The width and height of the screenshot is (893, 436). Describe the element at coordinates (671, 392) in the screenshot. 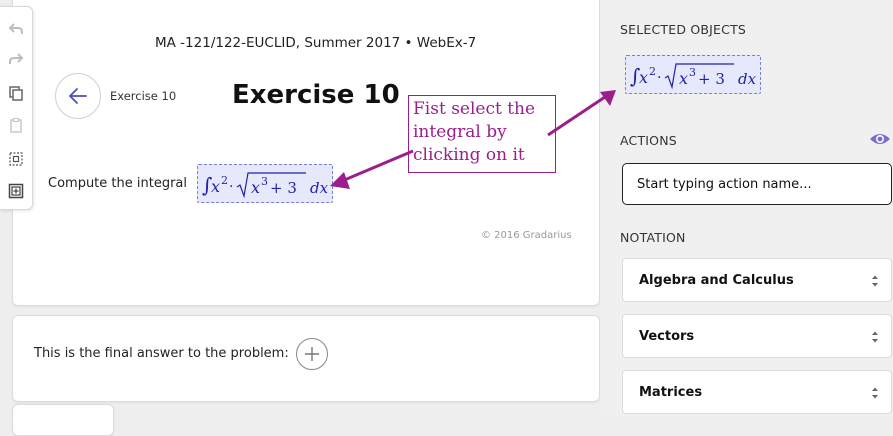

I see `notation-option-label: Matrices` at that location.